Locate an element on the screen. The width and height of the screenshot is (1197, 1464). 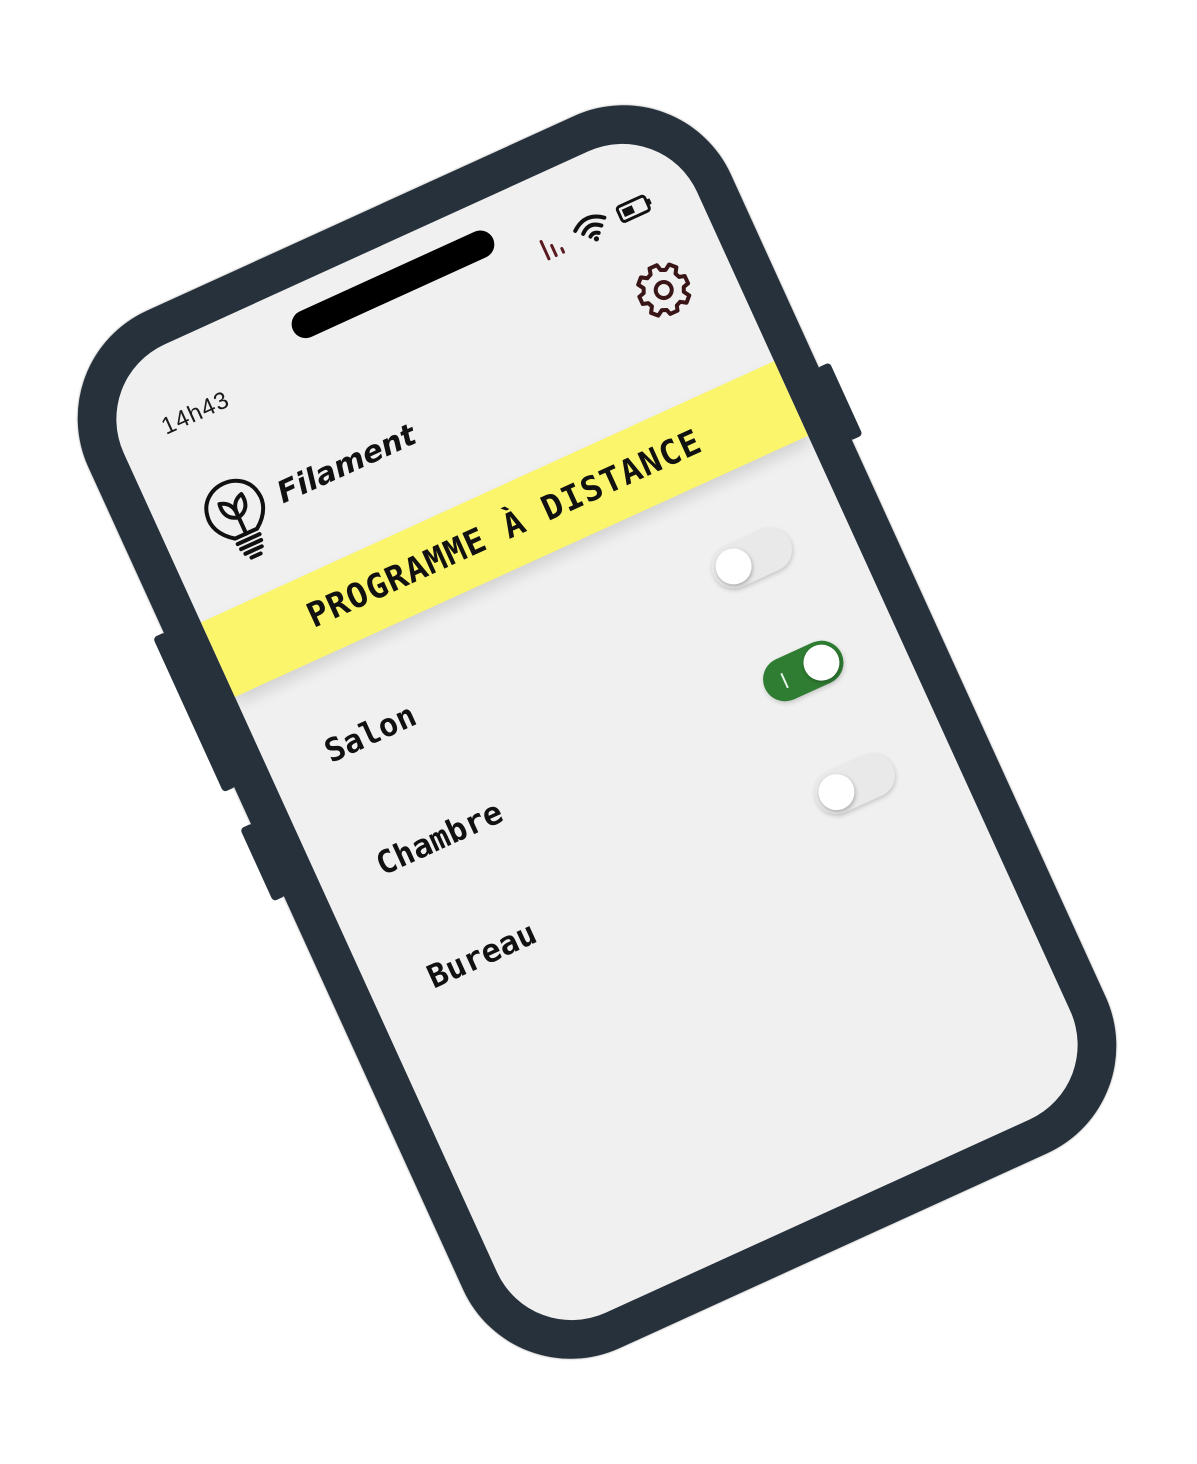
room-label: Bureau is located at coordinates (482, 955).